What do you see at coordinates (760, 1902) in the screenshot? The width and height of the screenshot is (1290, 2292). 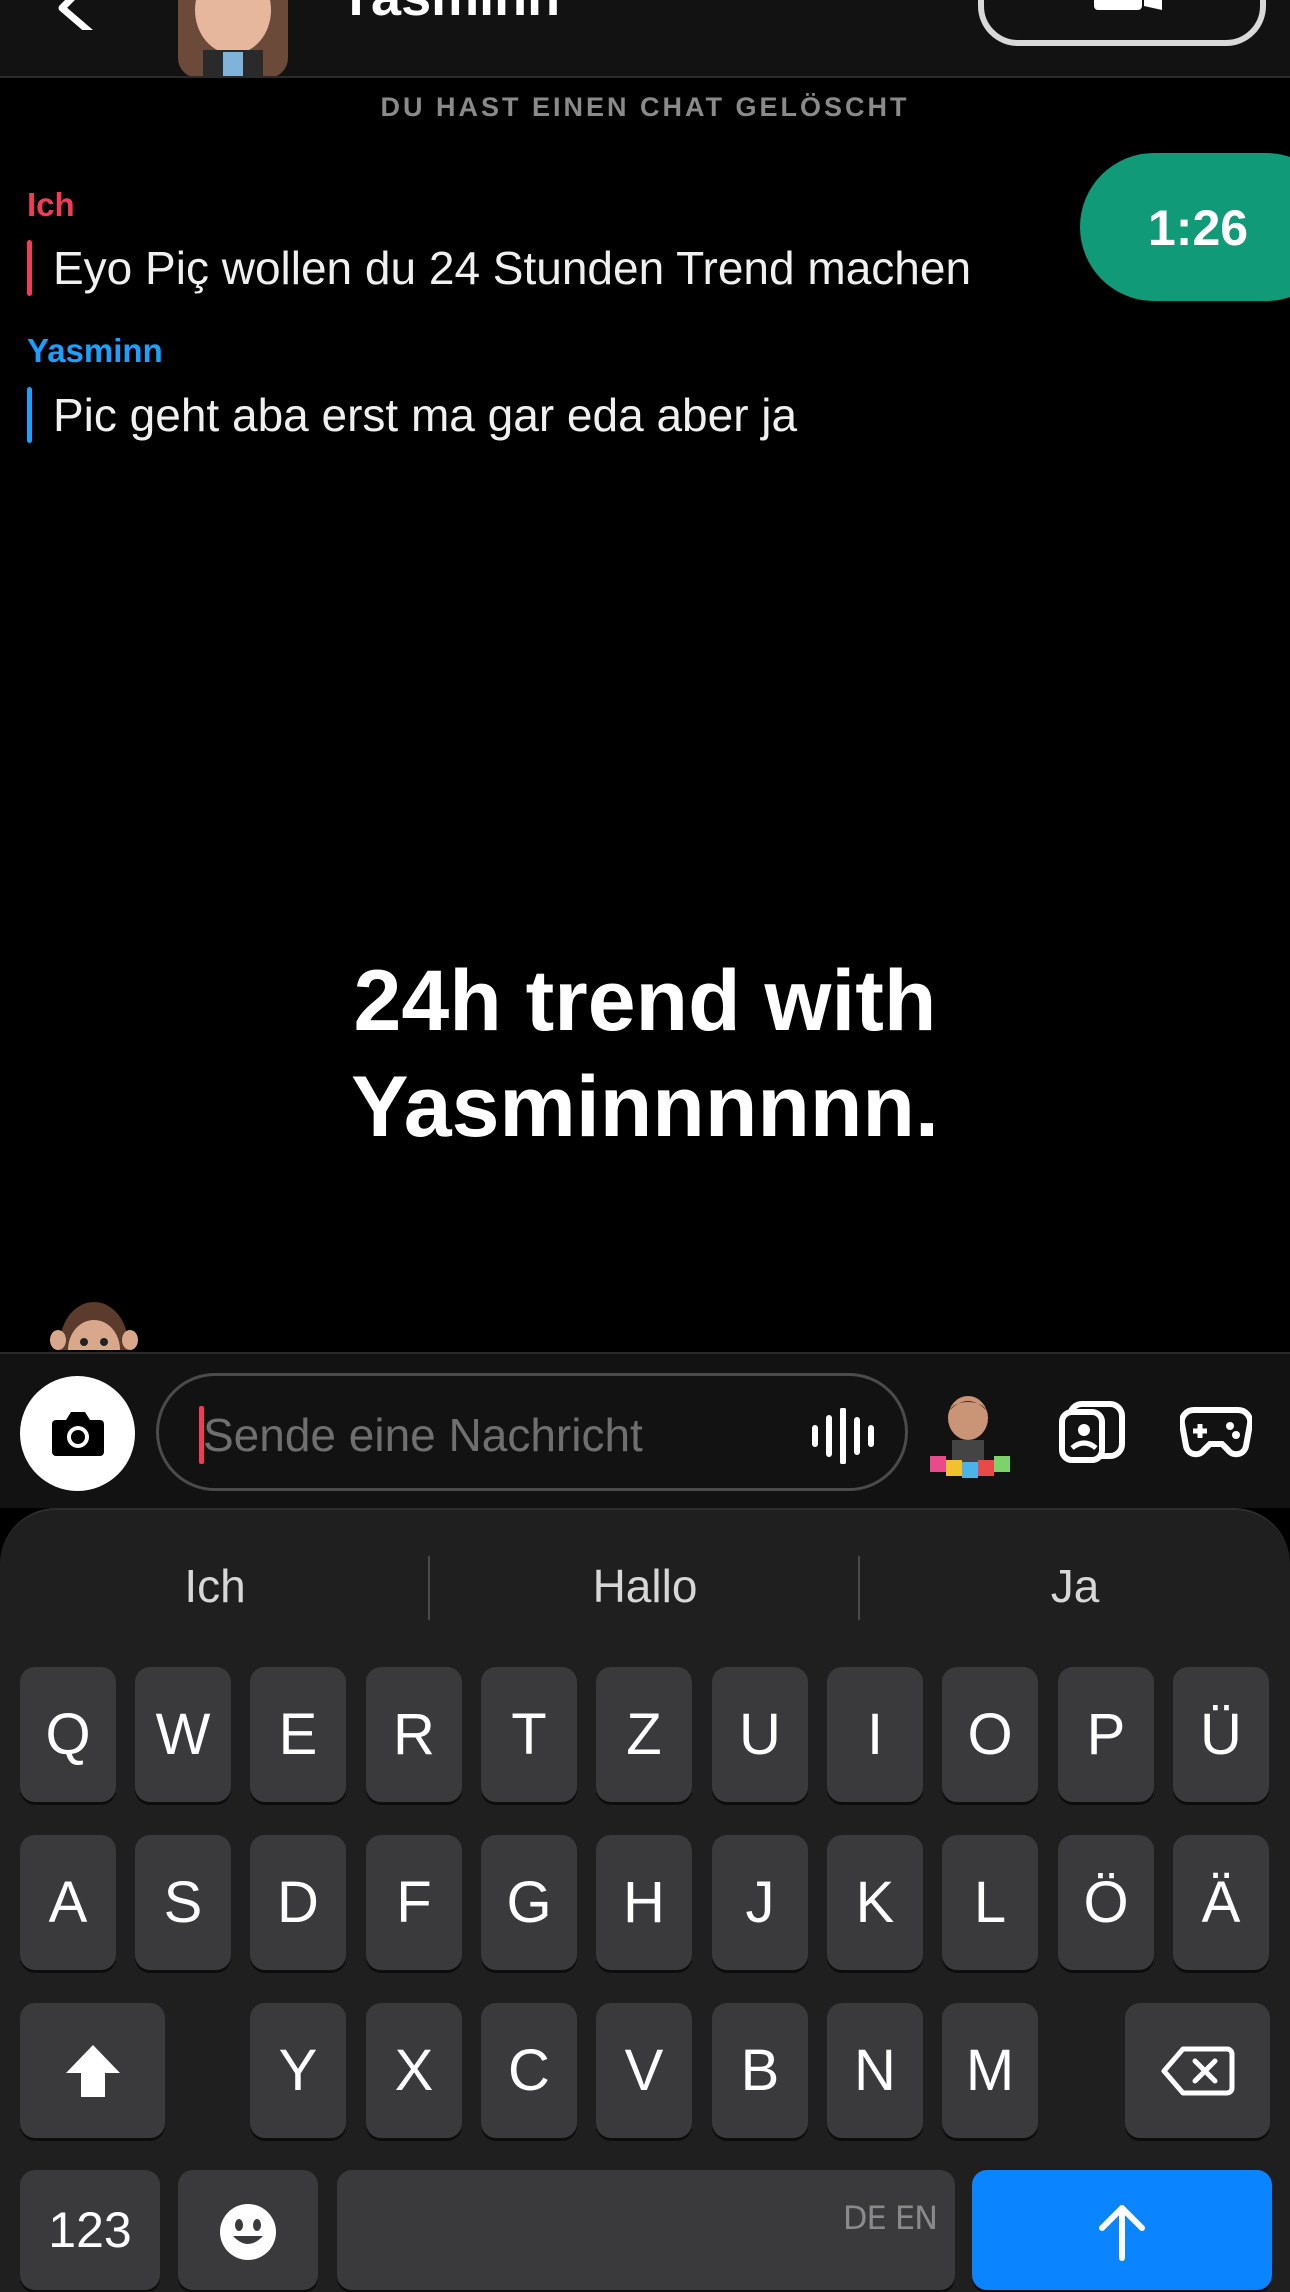 I see `key-j: J` at bounding box center [760, 1902].